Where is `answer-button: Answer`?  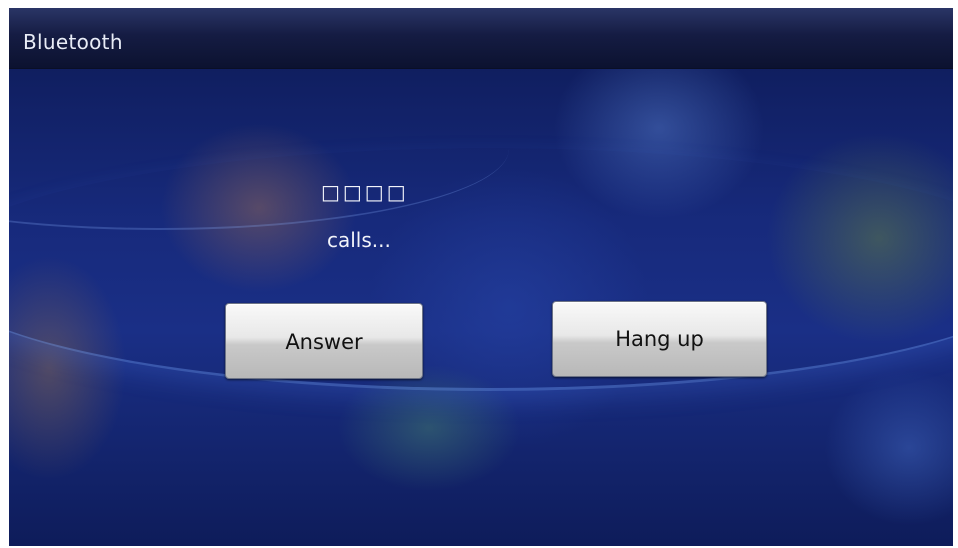
answer-button: Answer is located at coordinates (324, 341).